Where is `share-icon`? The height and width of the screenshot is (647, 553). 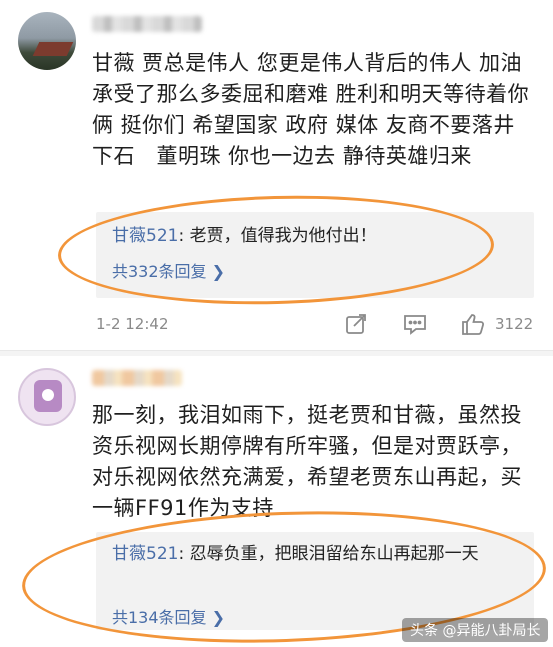
share-icon is located at coordinates (356, 326).